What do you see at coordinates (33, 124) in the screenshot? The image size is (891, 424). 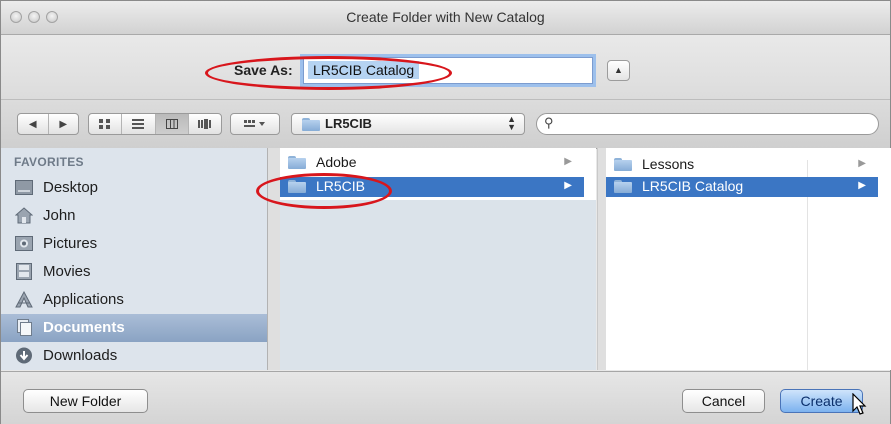 I see `back-arrow-icon: ◀` at bounding box center [33, 124].